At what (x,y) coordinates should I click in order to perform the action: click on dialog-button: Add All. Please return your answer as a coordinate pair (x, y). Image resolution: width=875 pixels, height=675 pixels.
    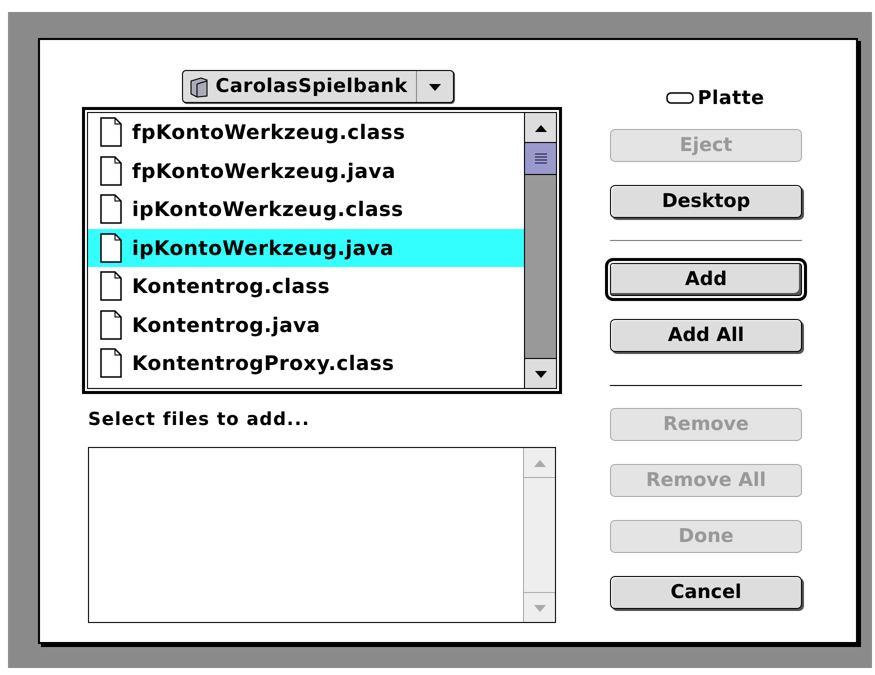
    Looking at the image, I should click on (706, 335).